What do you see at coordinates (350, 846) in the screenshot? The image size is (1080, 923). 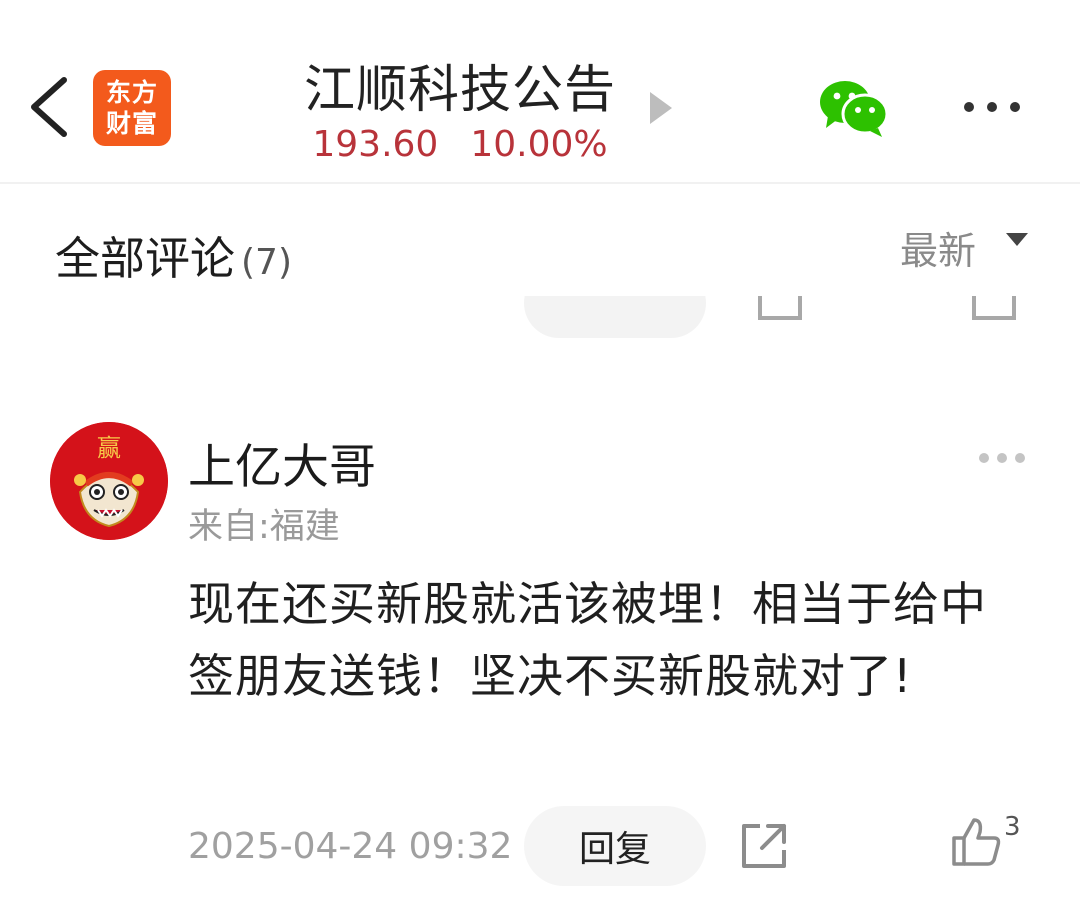 I see `comment-date: 2025-04-24 09:32` at bounding box center [350, 846].